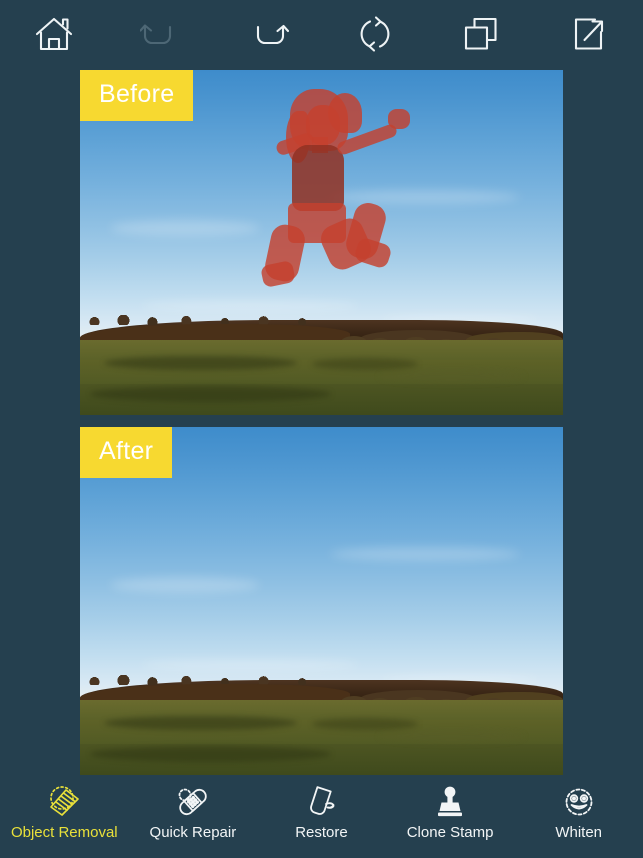 This screenshot has height=858, width=643. I want to click on share-icon, so click(589, 34).